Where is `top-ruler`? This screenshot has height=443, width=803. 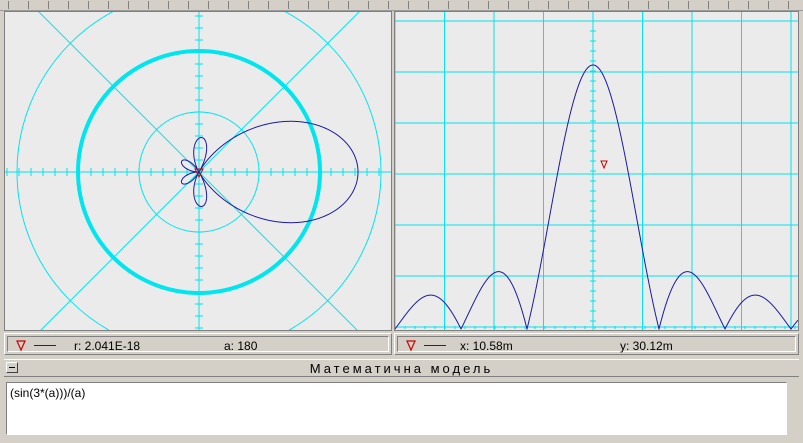 top-ruler is located at coordinates (401, 5).